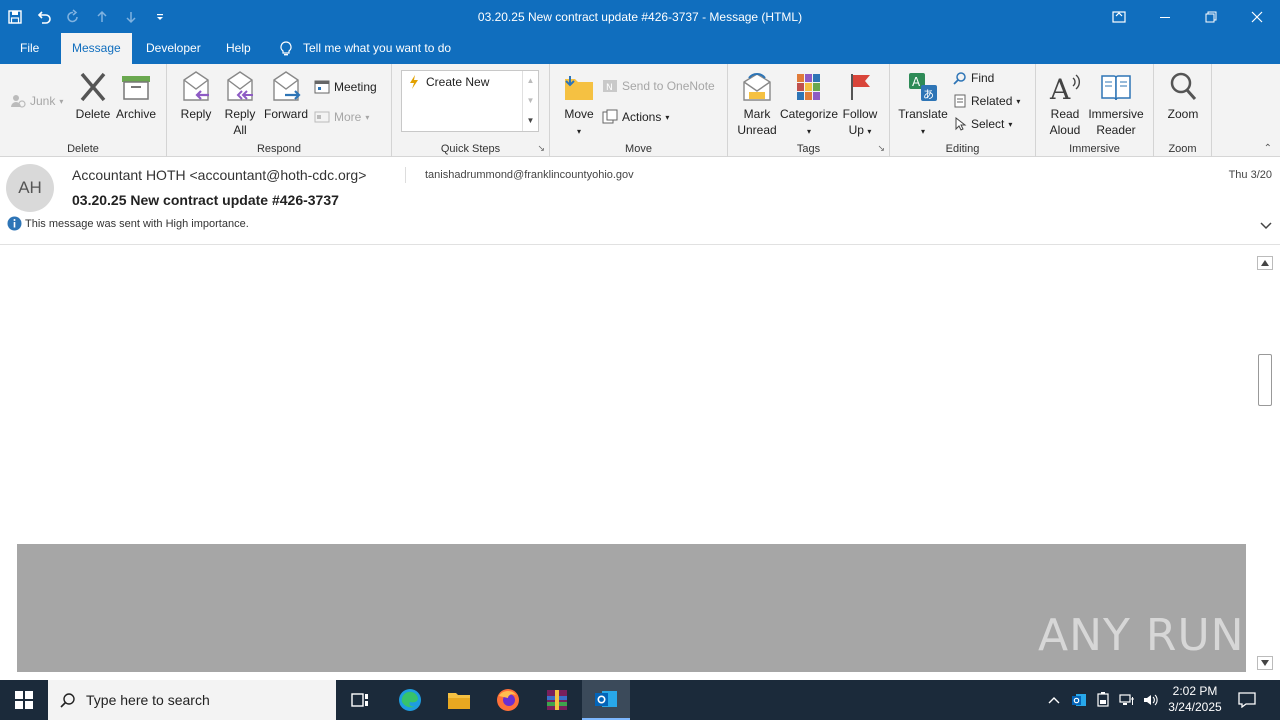 This screenshot has height=720, width=1280. What do you see at coordinates (1151, 700) in the screenshot?
I see `volume-icon` at bounding box center [1151, 700].